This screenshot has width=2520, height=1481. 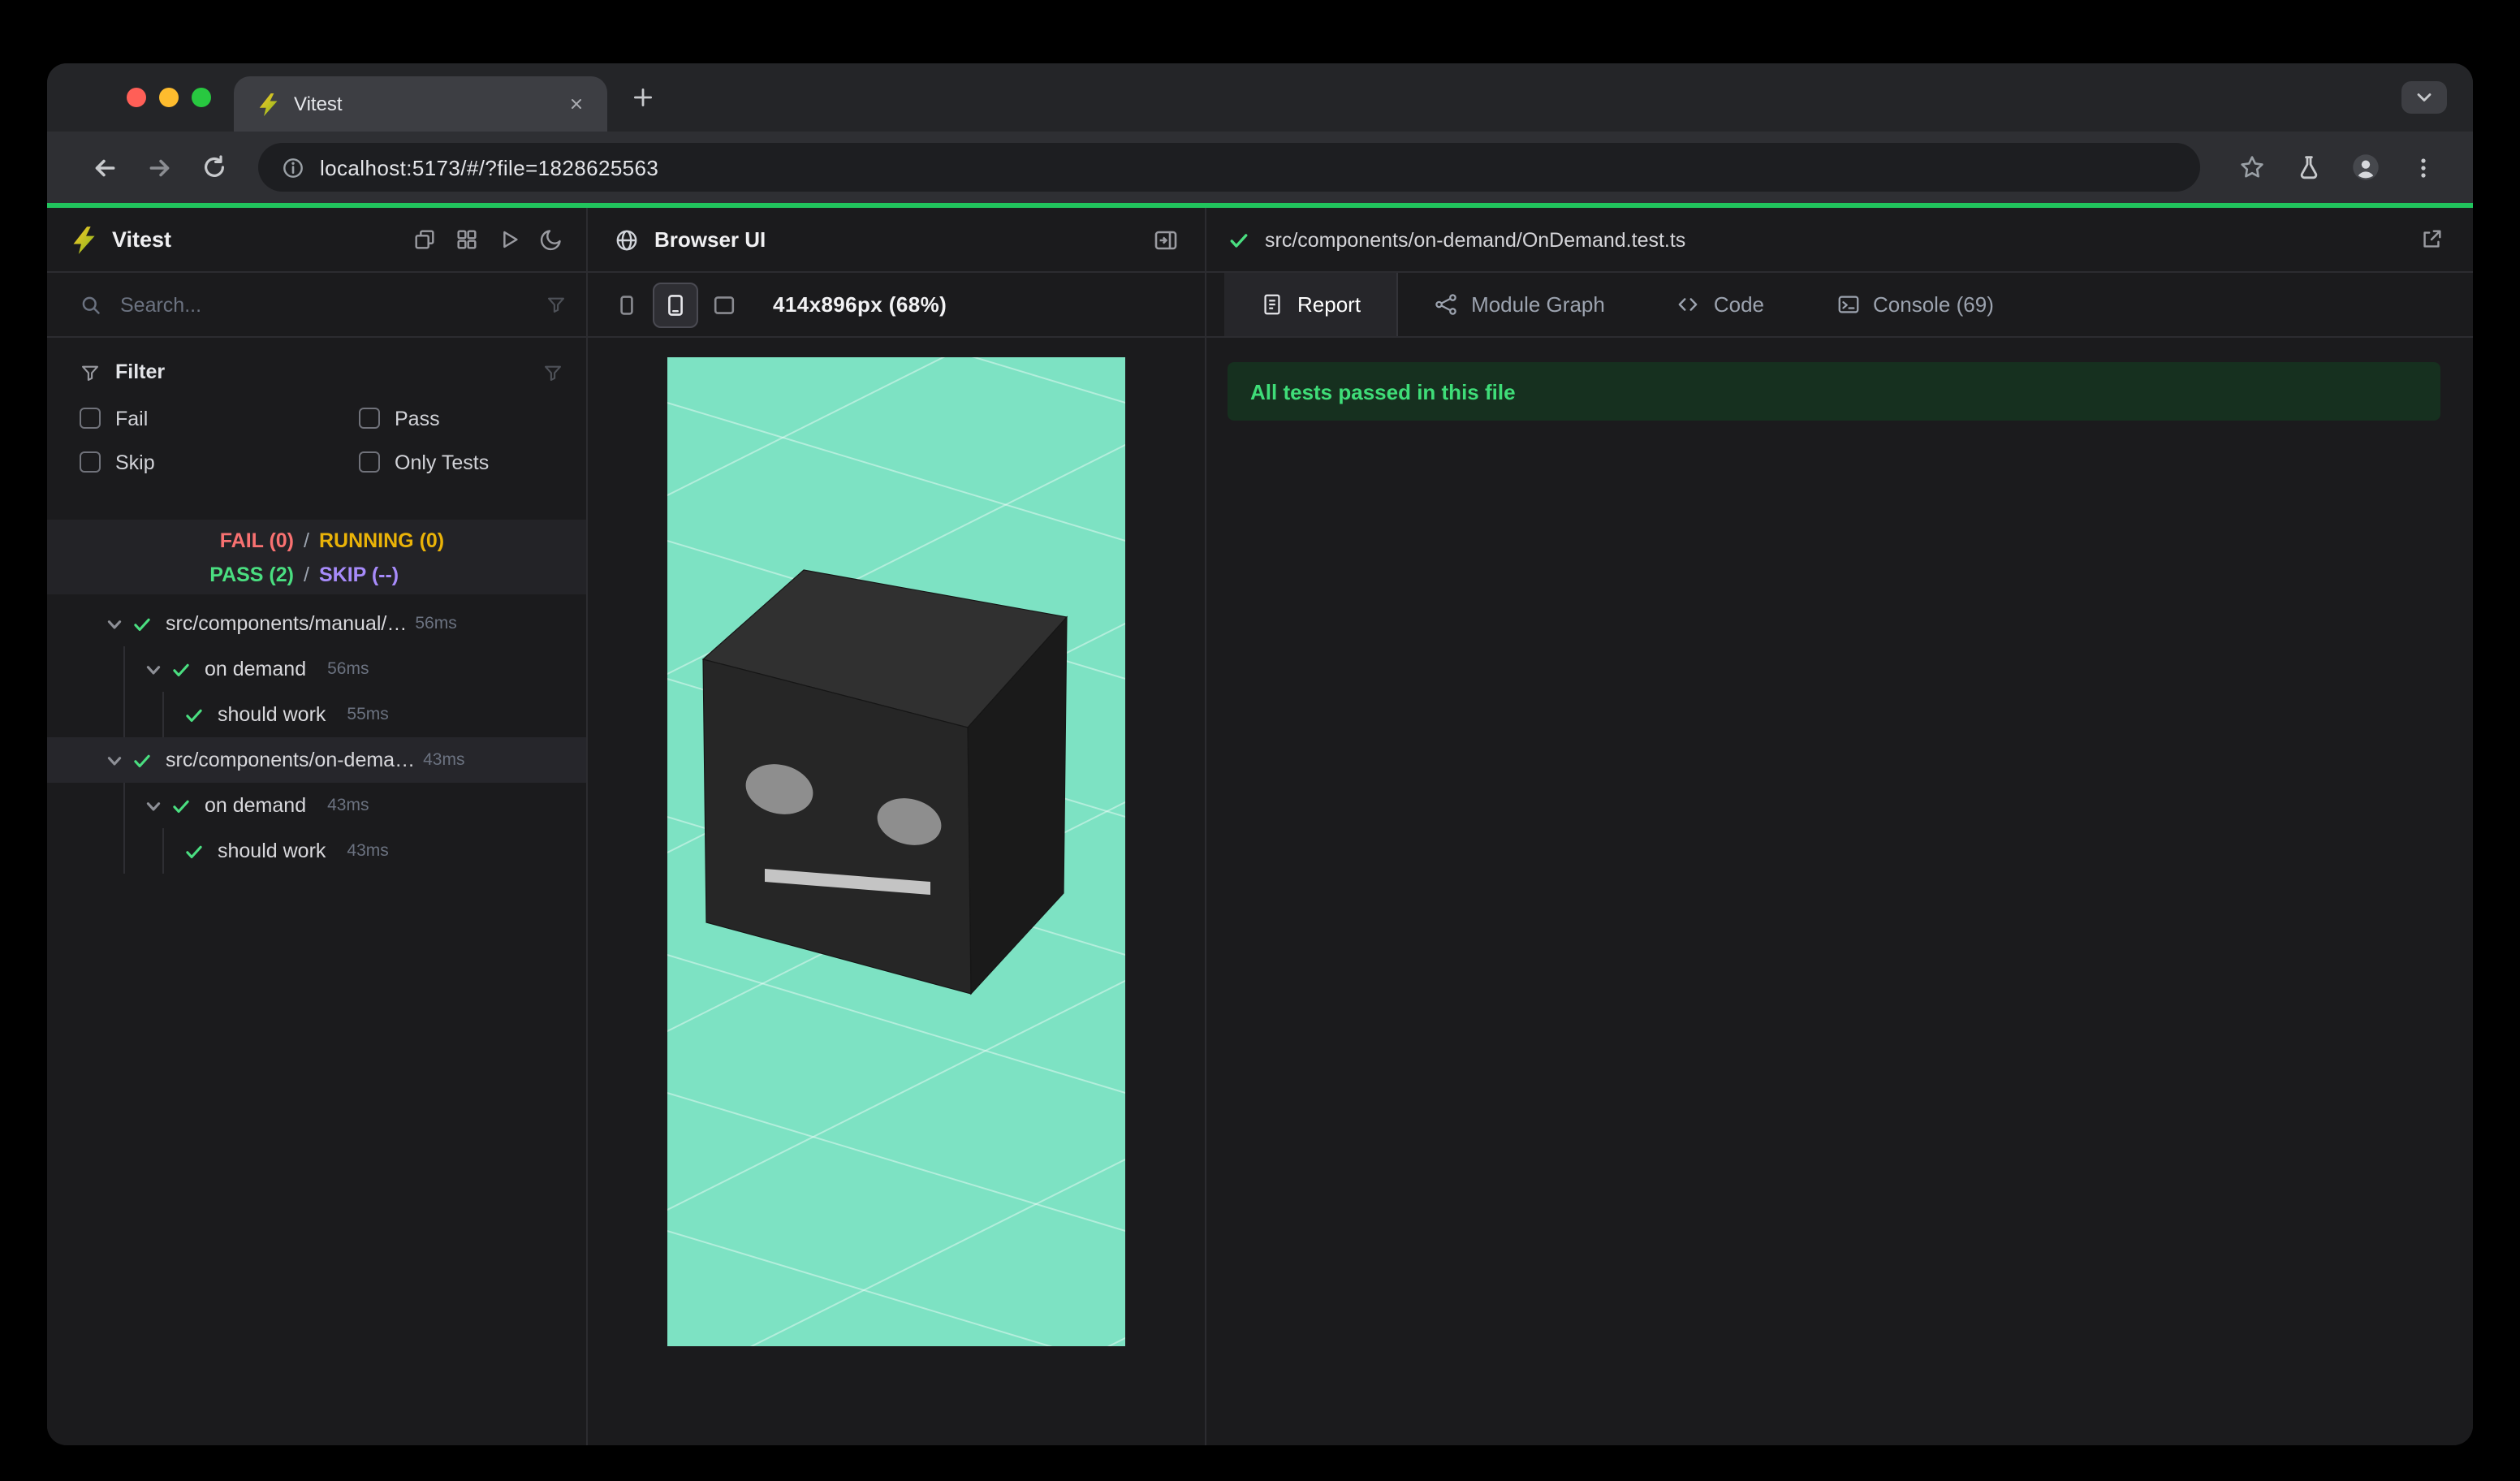 I want to click on filter-title: Filter, so click(x=140, y=372).